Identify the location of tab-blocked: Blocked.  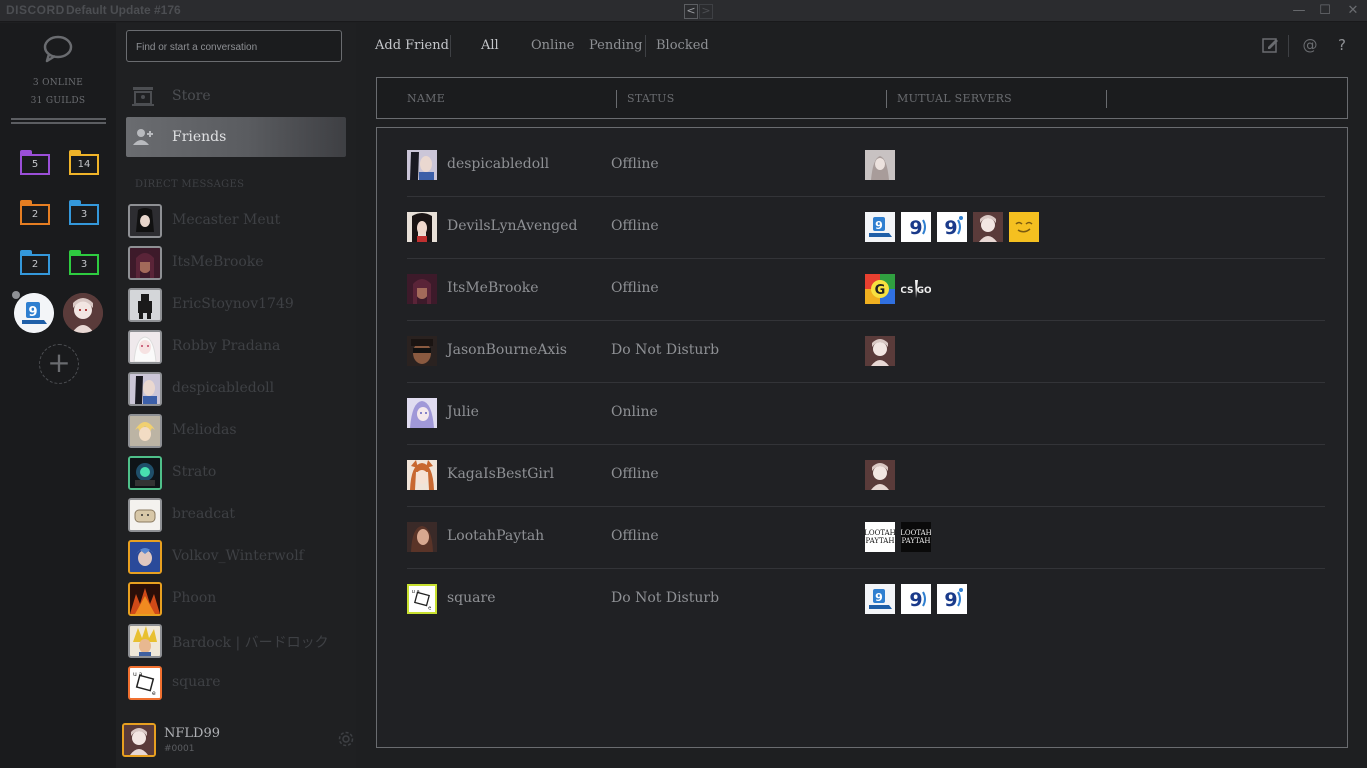
(682, 45).